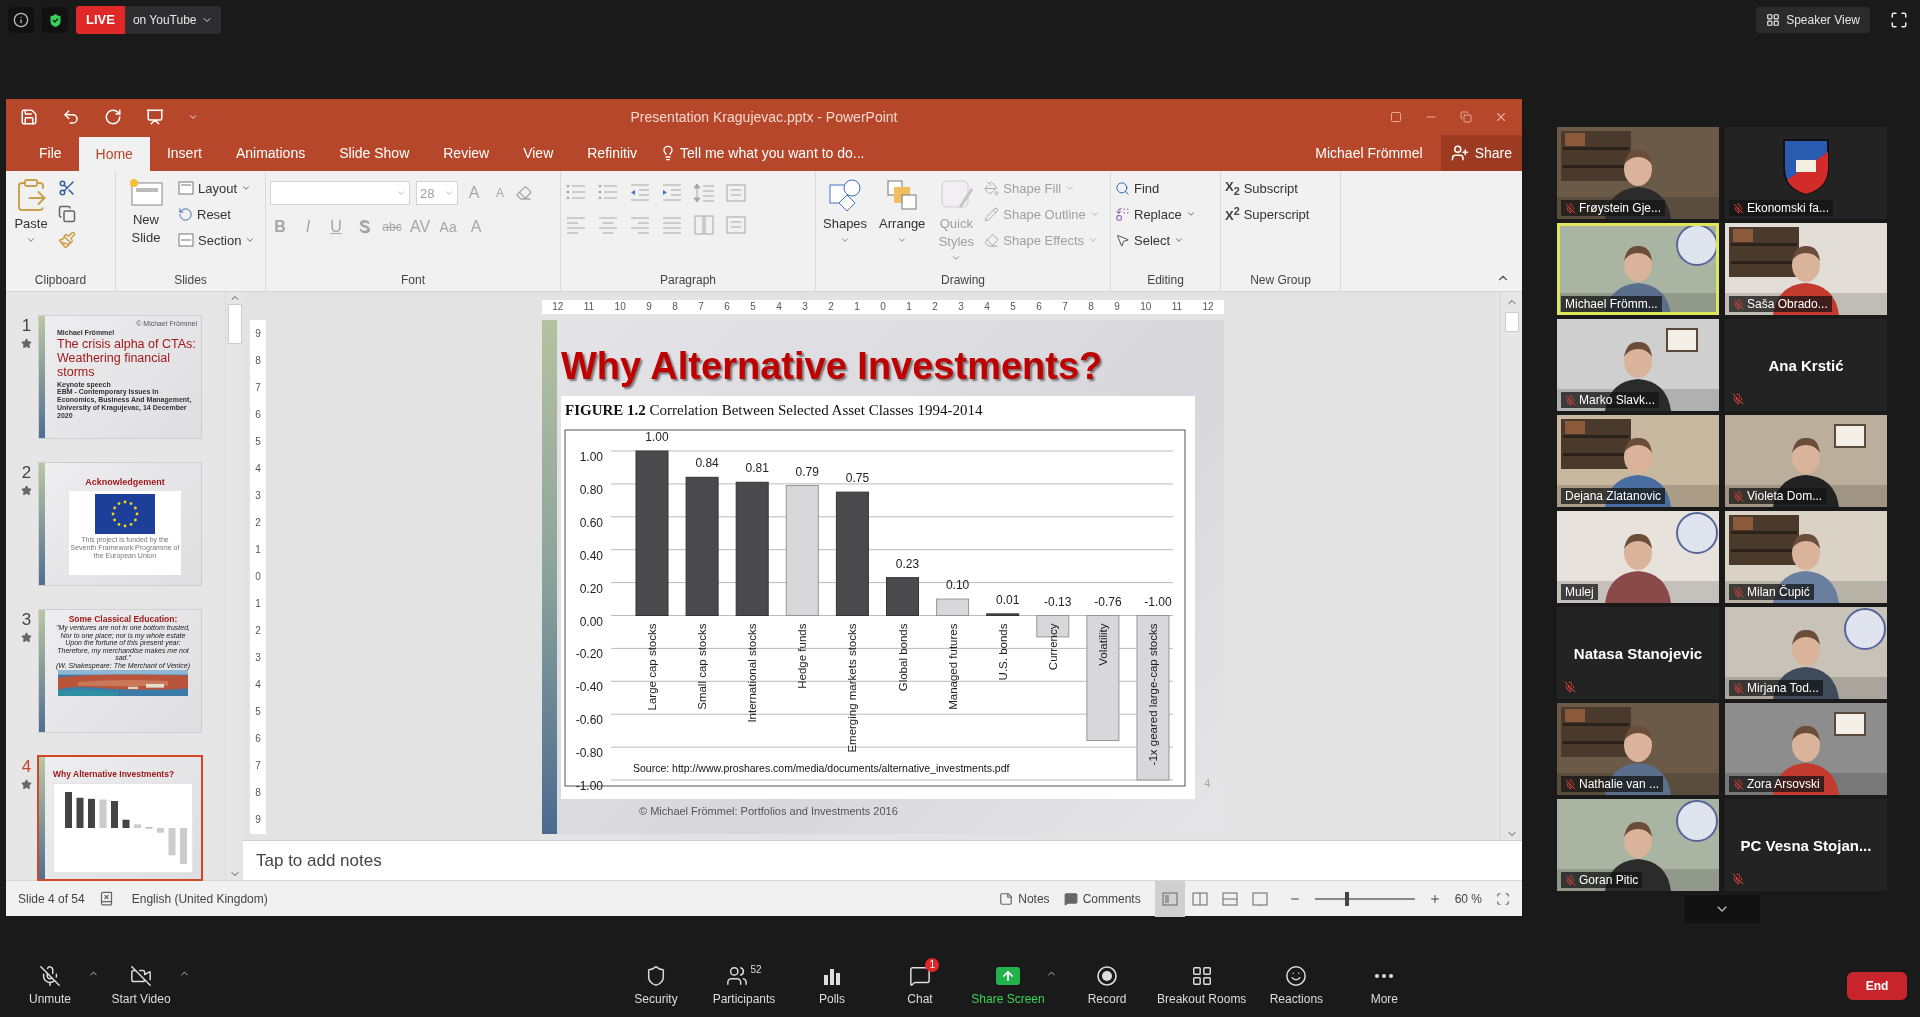  Describe the element at coordinates (612, 153) in the screenshot. I see `ribbon-tab: Refinitiv` at that location.